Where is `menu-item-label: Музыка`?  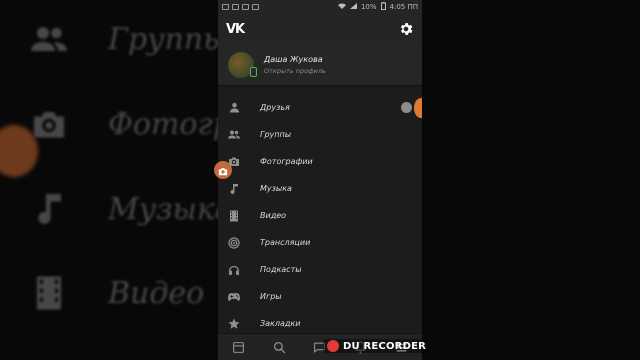 menu-item-label: Музыка is located at coordinates (276, 188).